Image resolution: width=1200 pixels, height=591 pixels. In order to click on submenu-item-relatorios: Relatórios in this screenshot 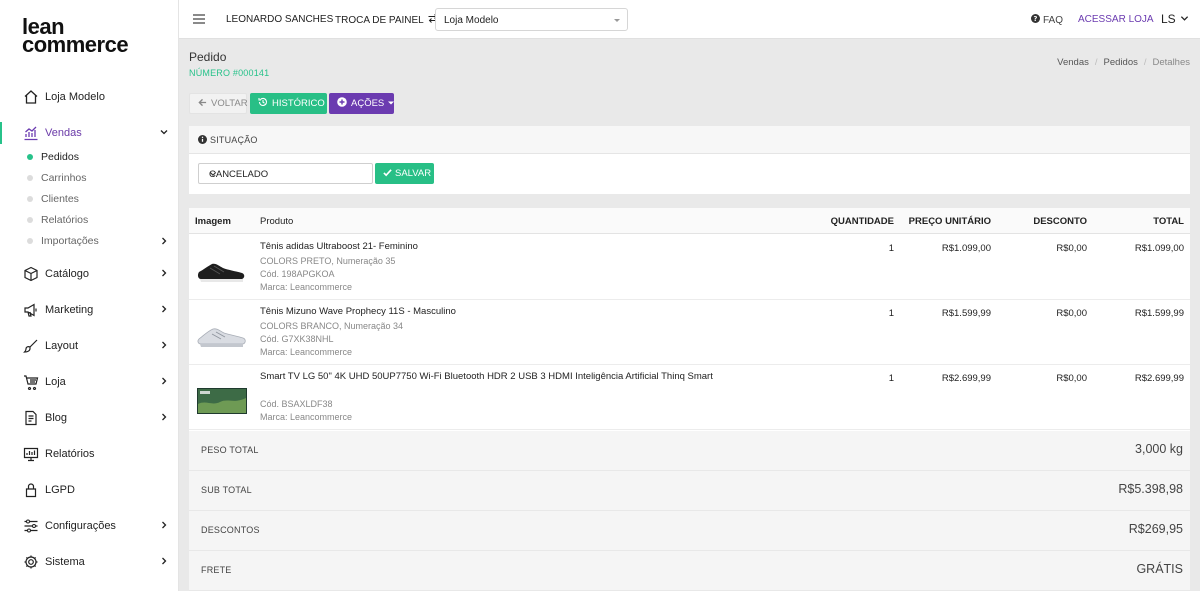, I will do `click(103, 219)`.